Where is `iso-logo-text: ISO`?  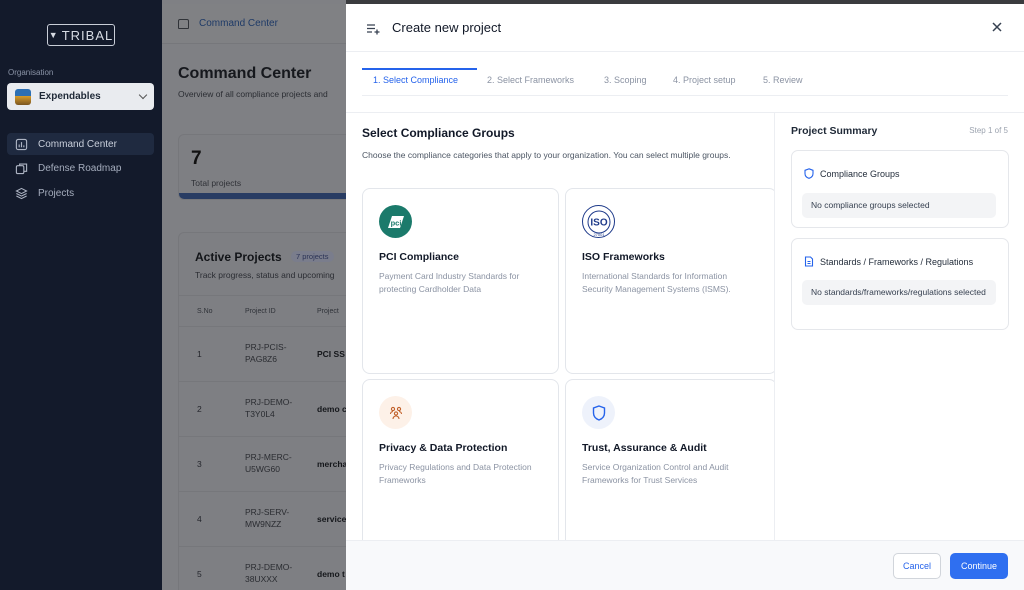 iso-logo-text: ISO is located at coordinates (598, 222).